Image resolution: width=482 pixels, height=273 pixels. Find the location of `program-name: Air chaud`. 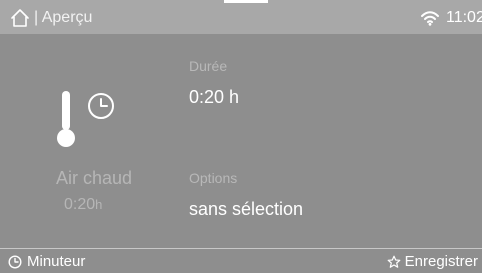

program-name: Air chaud is located at coordinates (94, 178).